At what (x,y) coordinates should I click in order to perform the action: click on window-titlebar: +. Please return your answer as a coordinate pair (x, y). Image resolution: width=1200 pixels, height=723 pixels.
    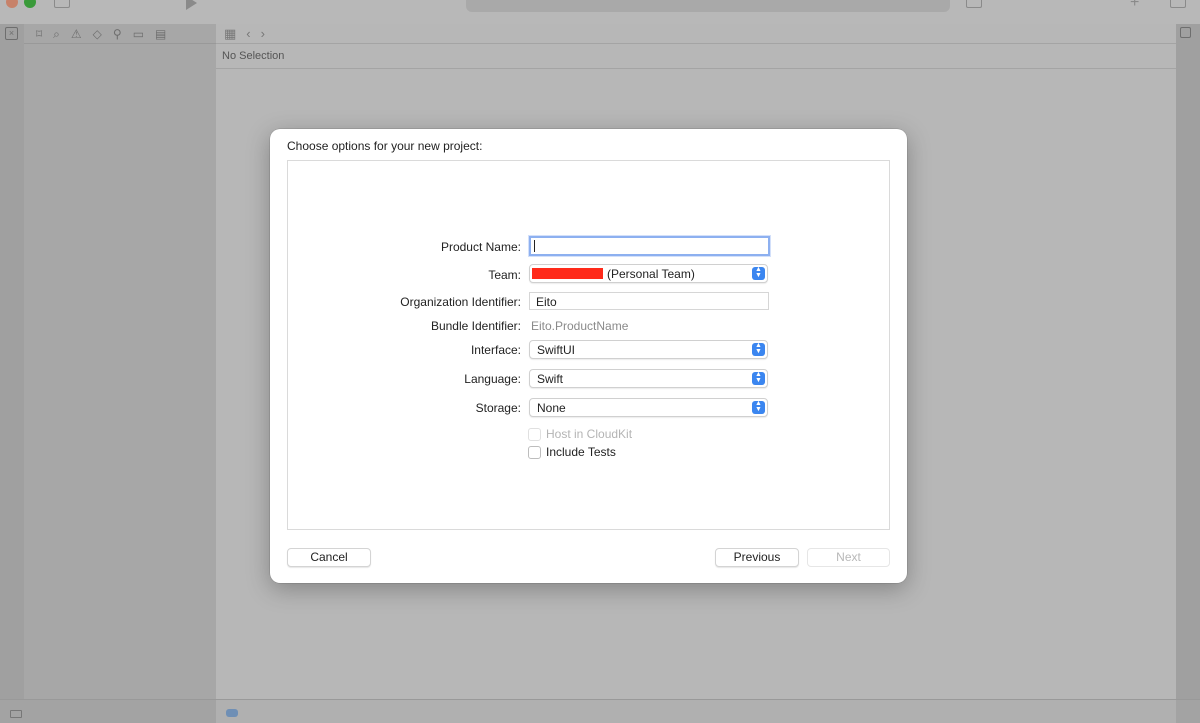
    Looking at the image, I should click on (600, 12).